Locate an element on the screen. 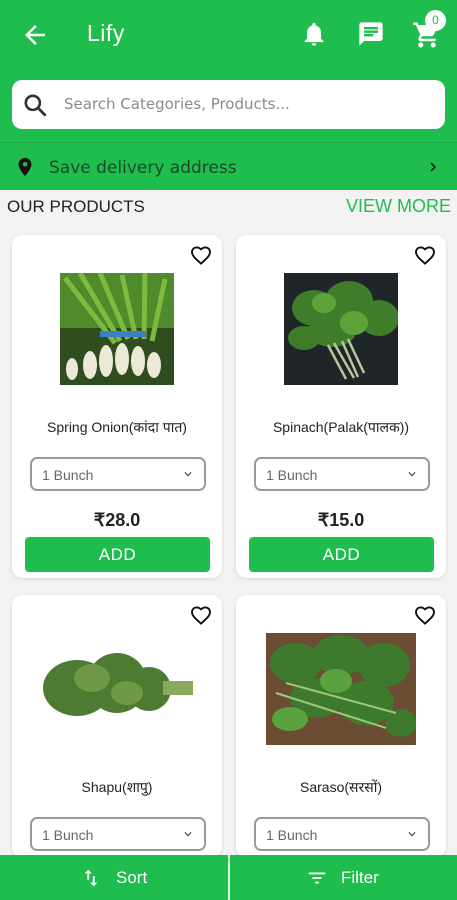 This screenshot has width=457, height=900. filter-icon is located at coordinates (317, 878).